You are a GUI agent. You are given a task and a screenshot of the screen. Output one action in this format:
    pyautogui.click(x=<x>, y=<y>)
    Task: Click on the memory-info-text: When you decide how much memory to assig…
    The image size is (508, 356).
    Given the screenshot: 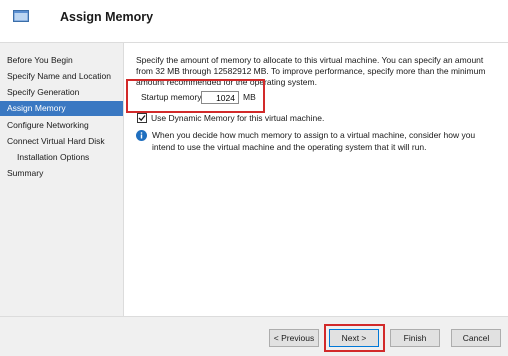 What is the action you would take?
    pyautogui.click(x=314, y=141)
    